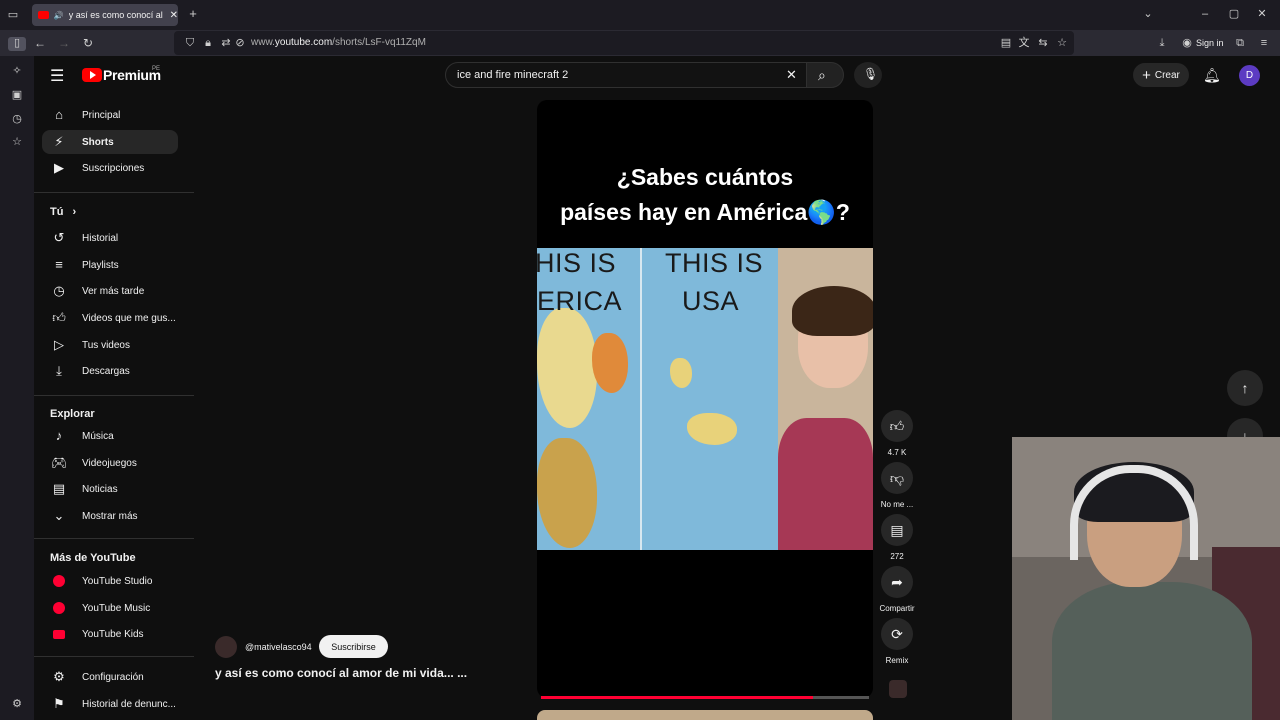 This screenshot has height=720, width=1280. I want to click on panel-divider, so click(641, 399).